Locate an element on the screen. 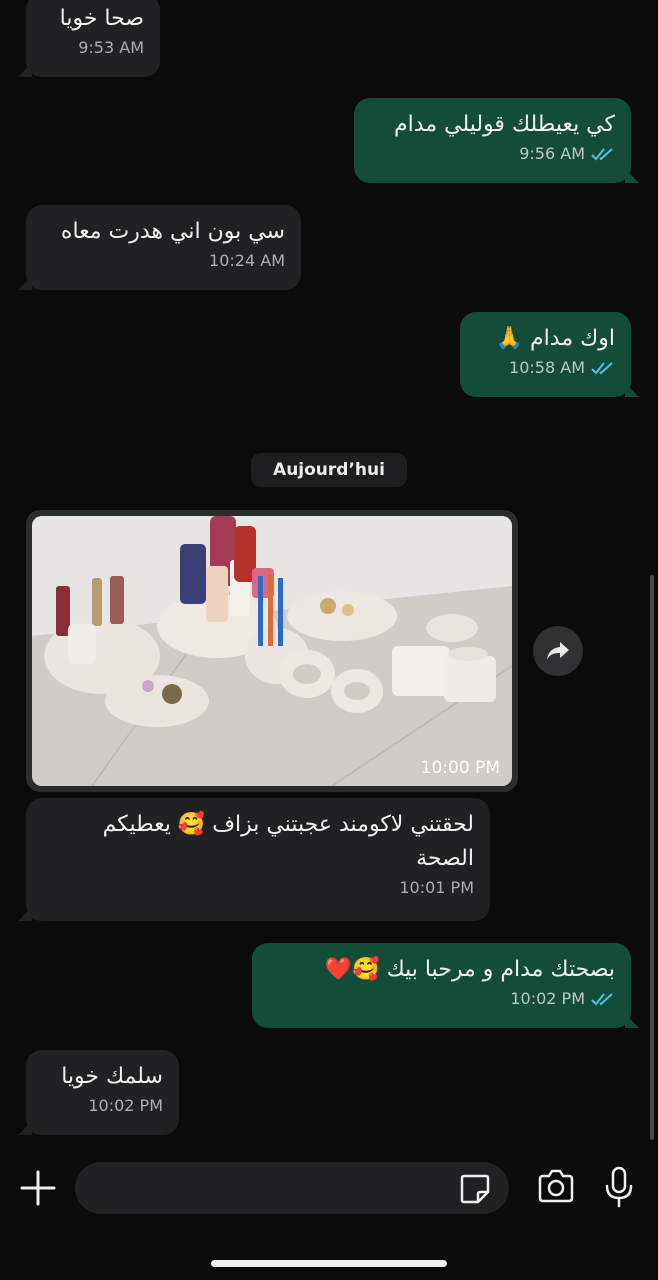  message-time: 10:58 AM is located at coordinates (547, 367).